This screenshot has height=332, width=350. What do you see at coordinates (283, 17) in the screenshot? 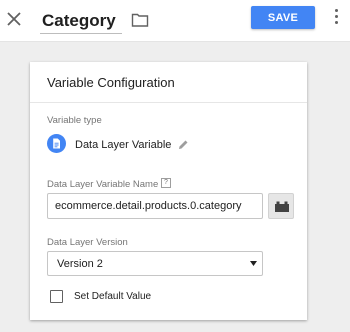
I see `save-button: SAVE` at bounding box center [283, 17].